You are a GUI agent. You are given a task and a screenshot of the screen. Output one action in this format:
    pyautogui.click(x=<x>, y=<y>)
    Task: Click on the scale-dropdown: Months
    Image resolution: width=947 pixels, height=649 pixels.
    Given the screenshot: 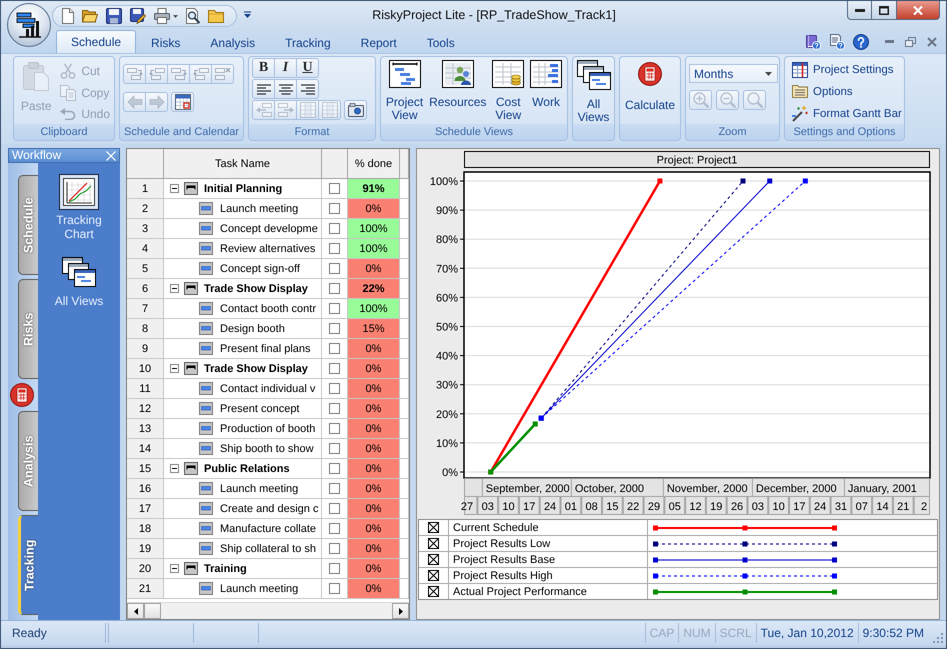 What is the action you would take?
    pyautogui.click(x=733, y=73)
    